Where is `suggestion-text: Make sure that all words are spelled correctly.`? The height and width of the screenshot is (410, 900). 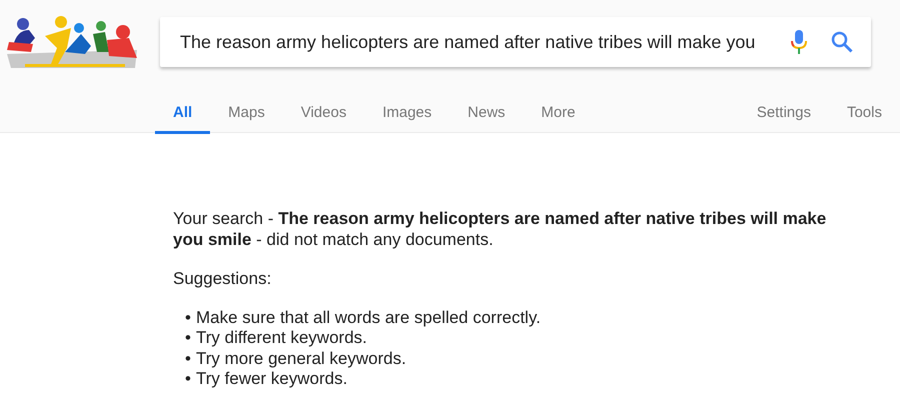
suggestion-text: Make sure that all words are spelled correctly. is located at coordinates (368, 318).